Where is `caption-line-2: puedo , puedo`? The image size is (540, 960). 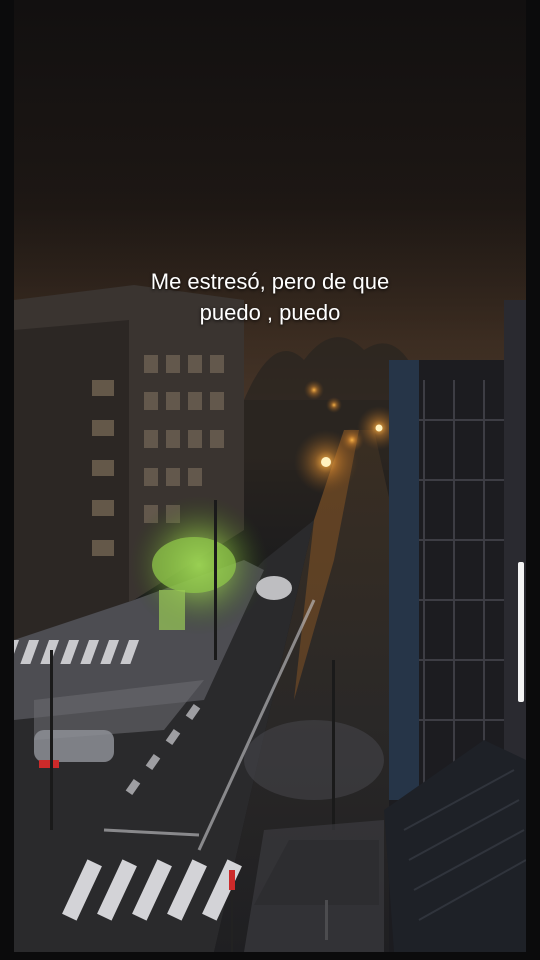
caption-line-2: puedo , puedo is located at coordinates (270, 312).